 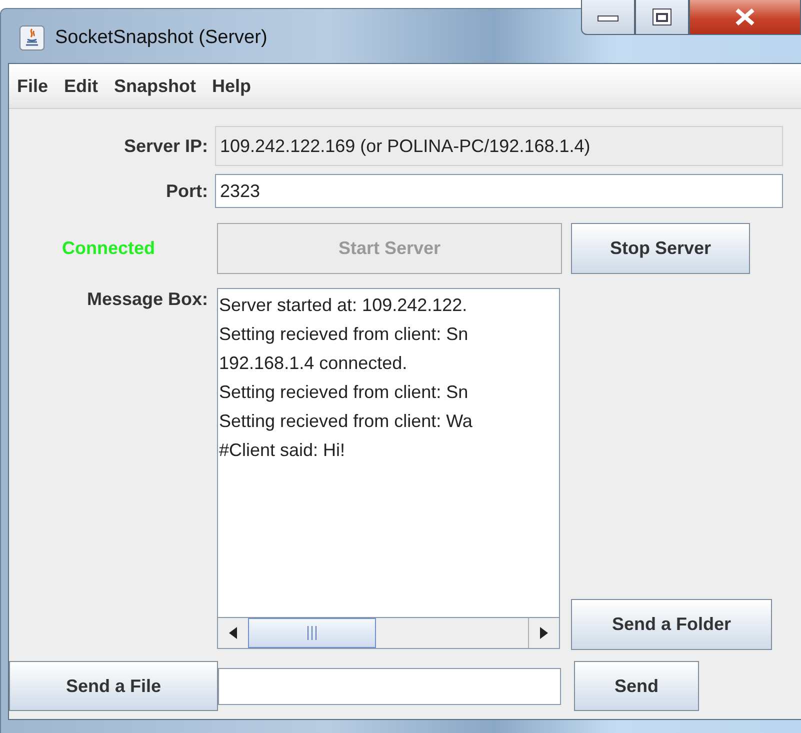 I want to click on message-line: 192.168.1.4 connected., so click(x=313, y=363).